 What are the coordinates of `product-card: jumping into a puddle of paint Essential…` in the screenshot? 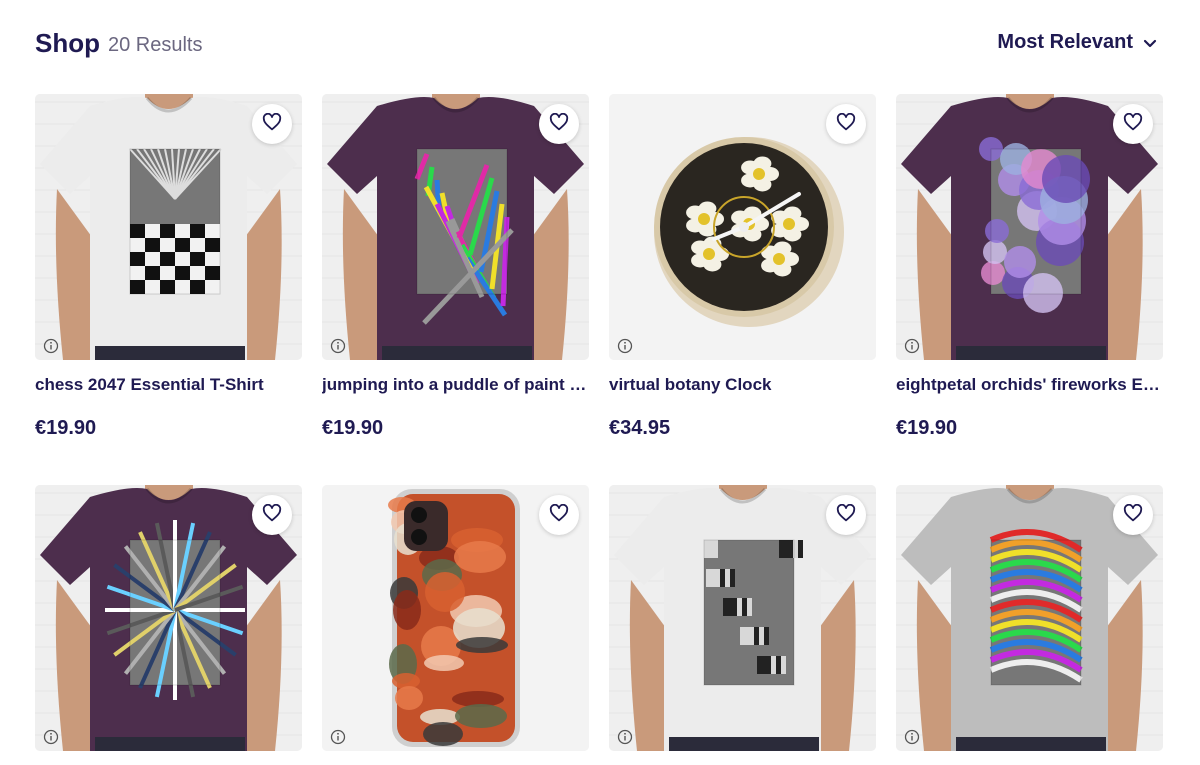 It's located at (455, 267).